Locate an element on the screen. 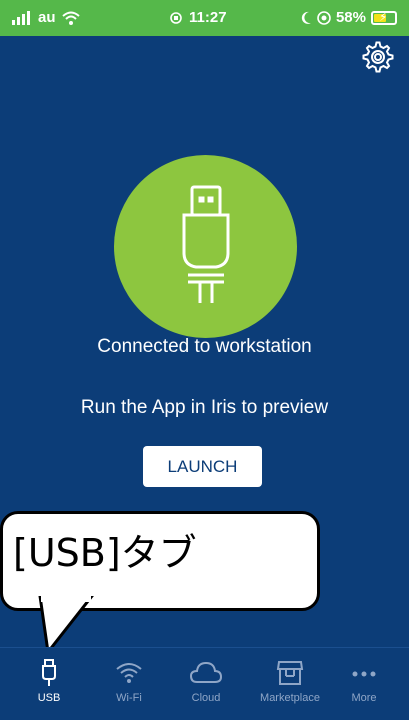  clock: 11:27 is located at coordinates (208, 17).